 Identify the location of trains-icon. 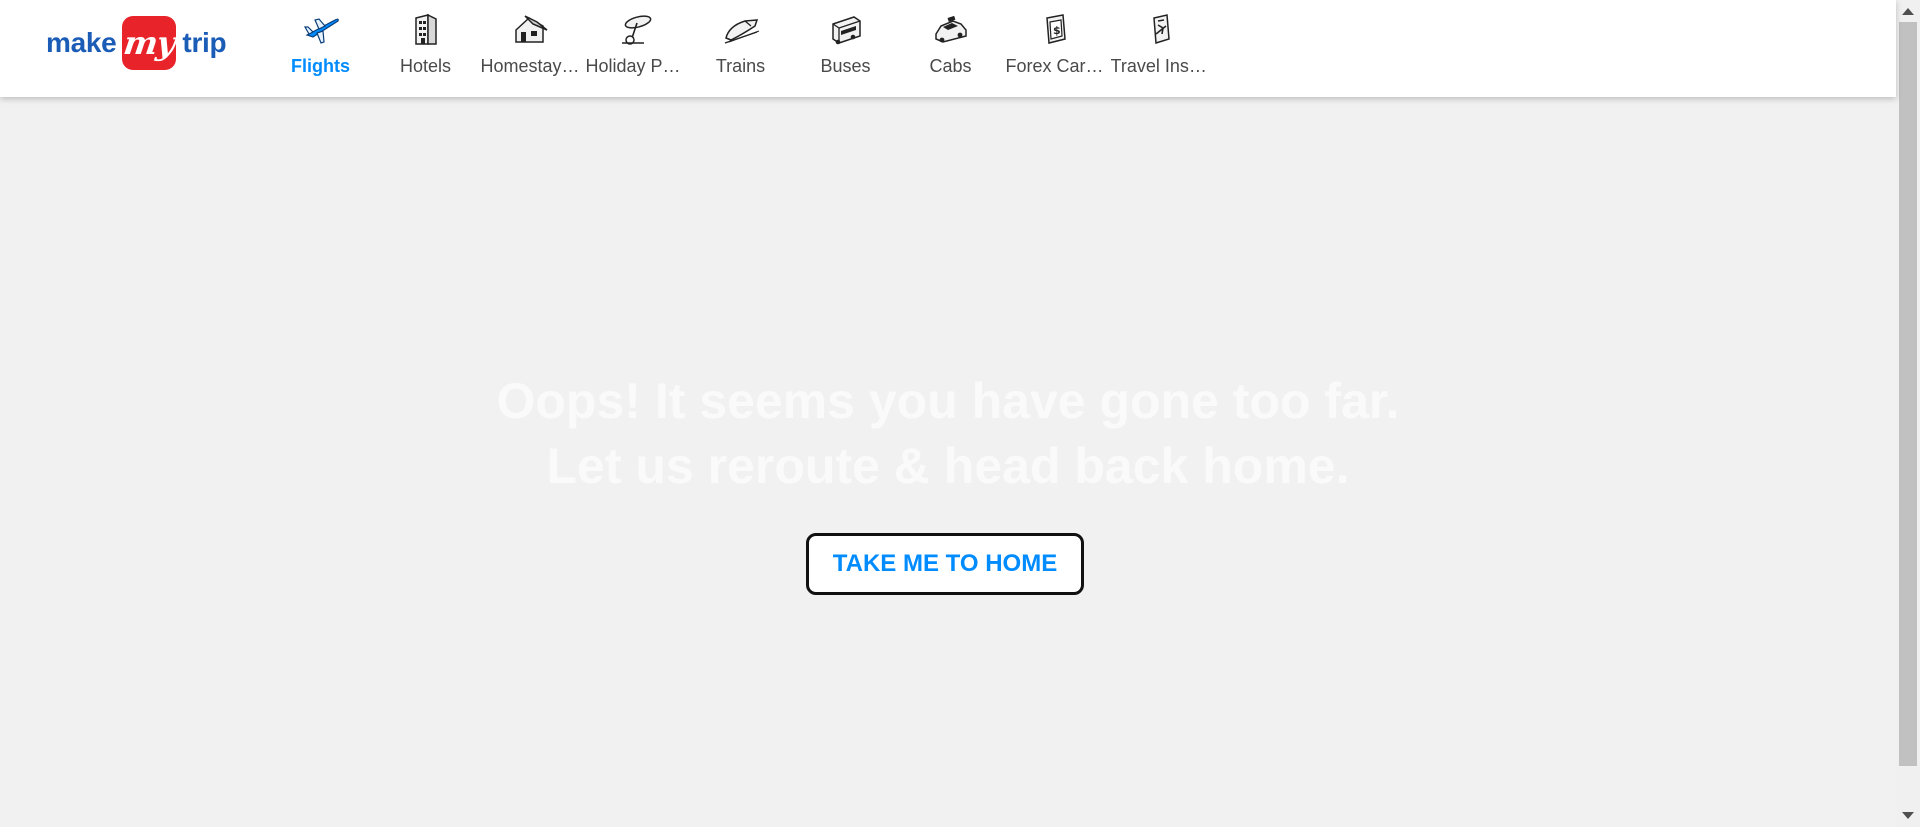
(741, 31).